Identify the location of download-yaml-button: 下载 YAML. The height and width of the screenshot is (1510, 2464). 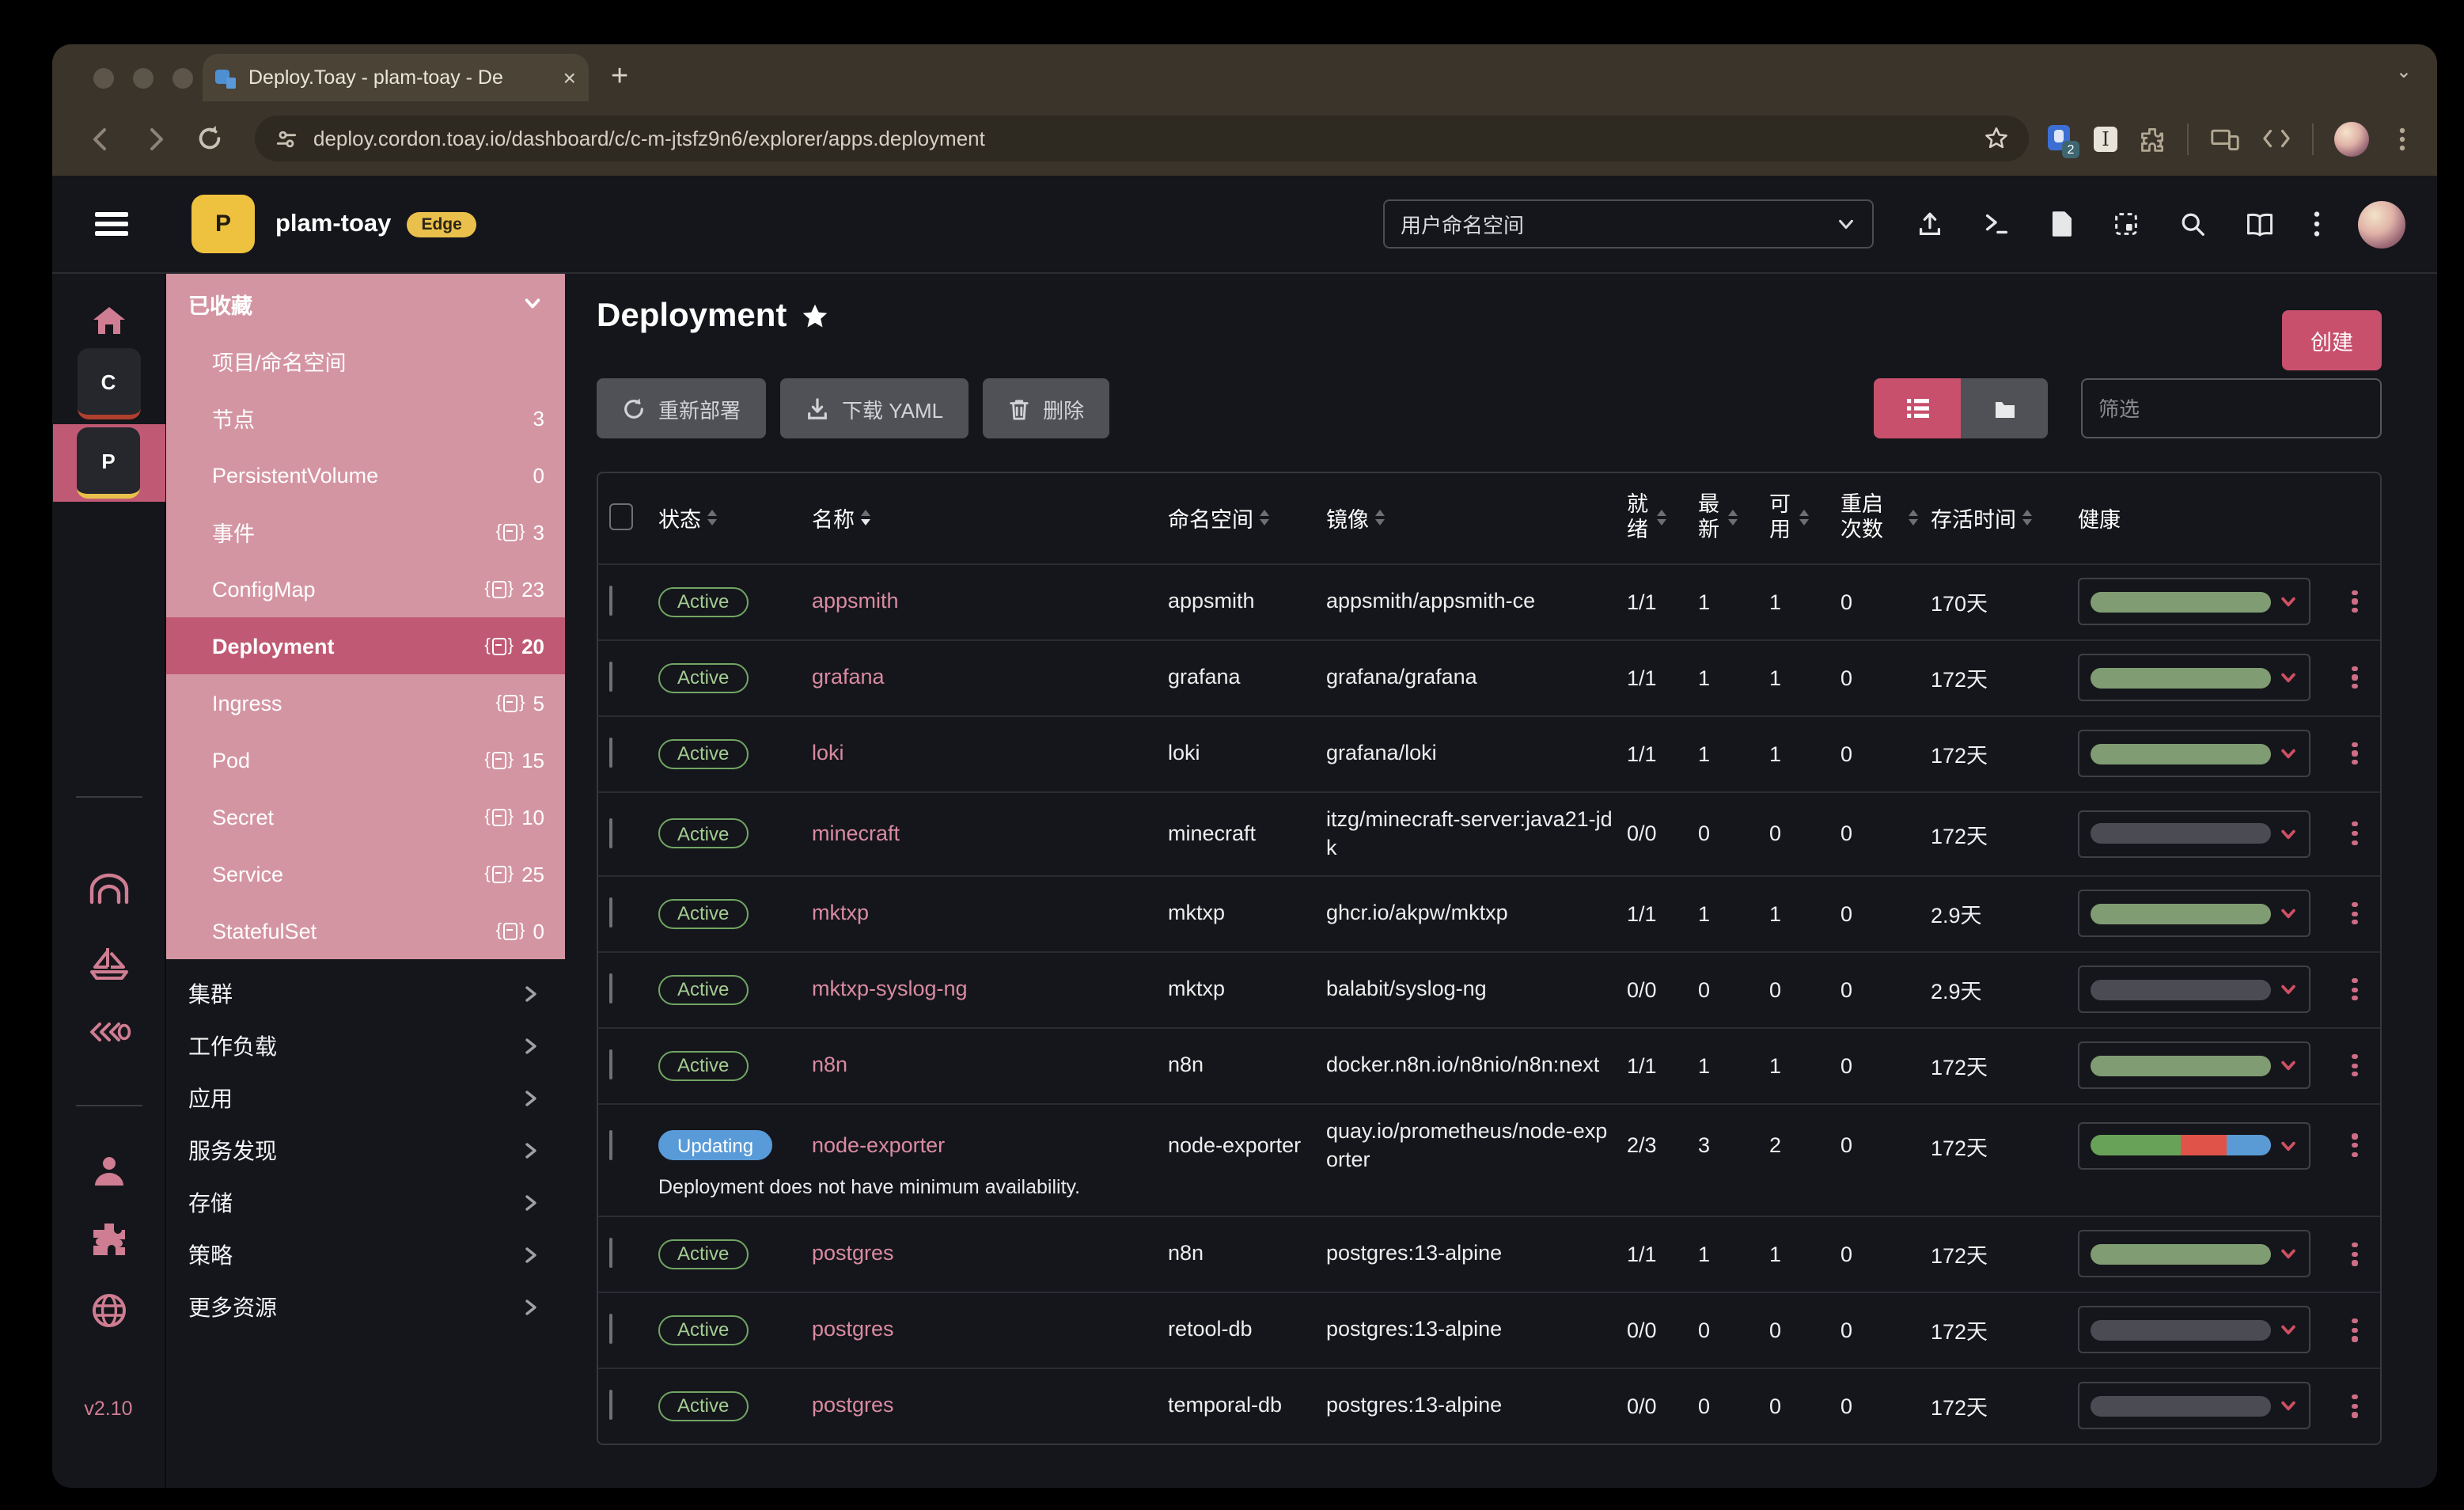
(874, 408).